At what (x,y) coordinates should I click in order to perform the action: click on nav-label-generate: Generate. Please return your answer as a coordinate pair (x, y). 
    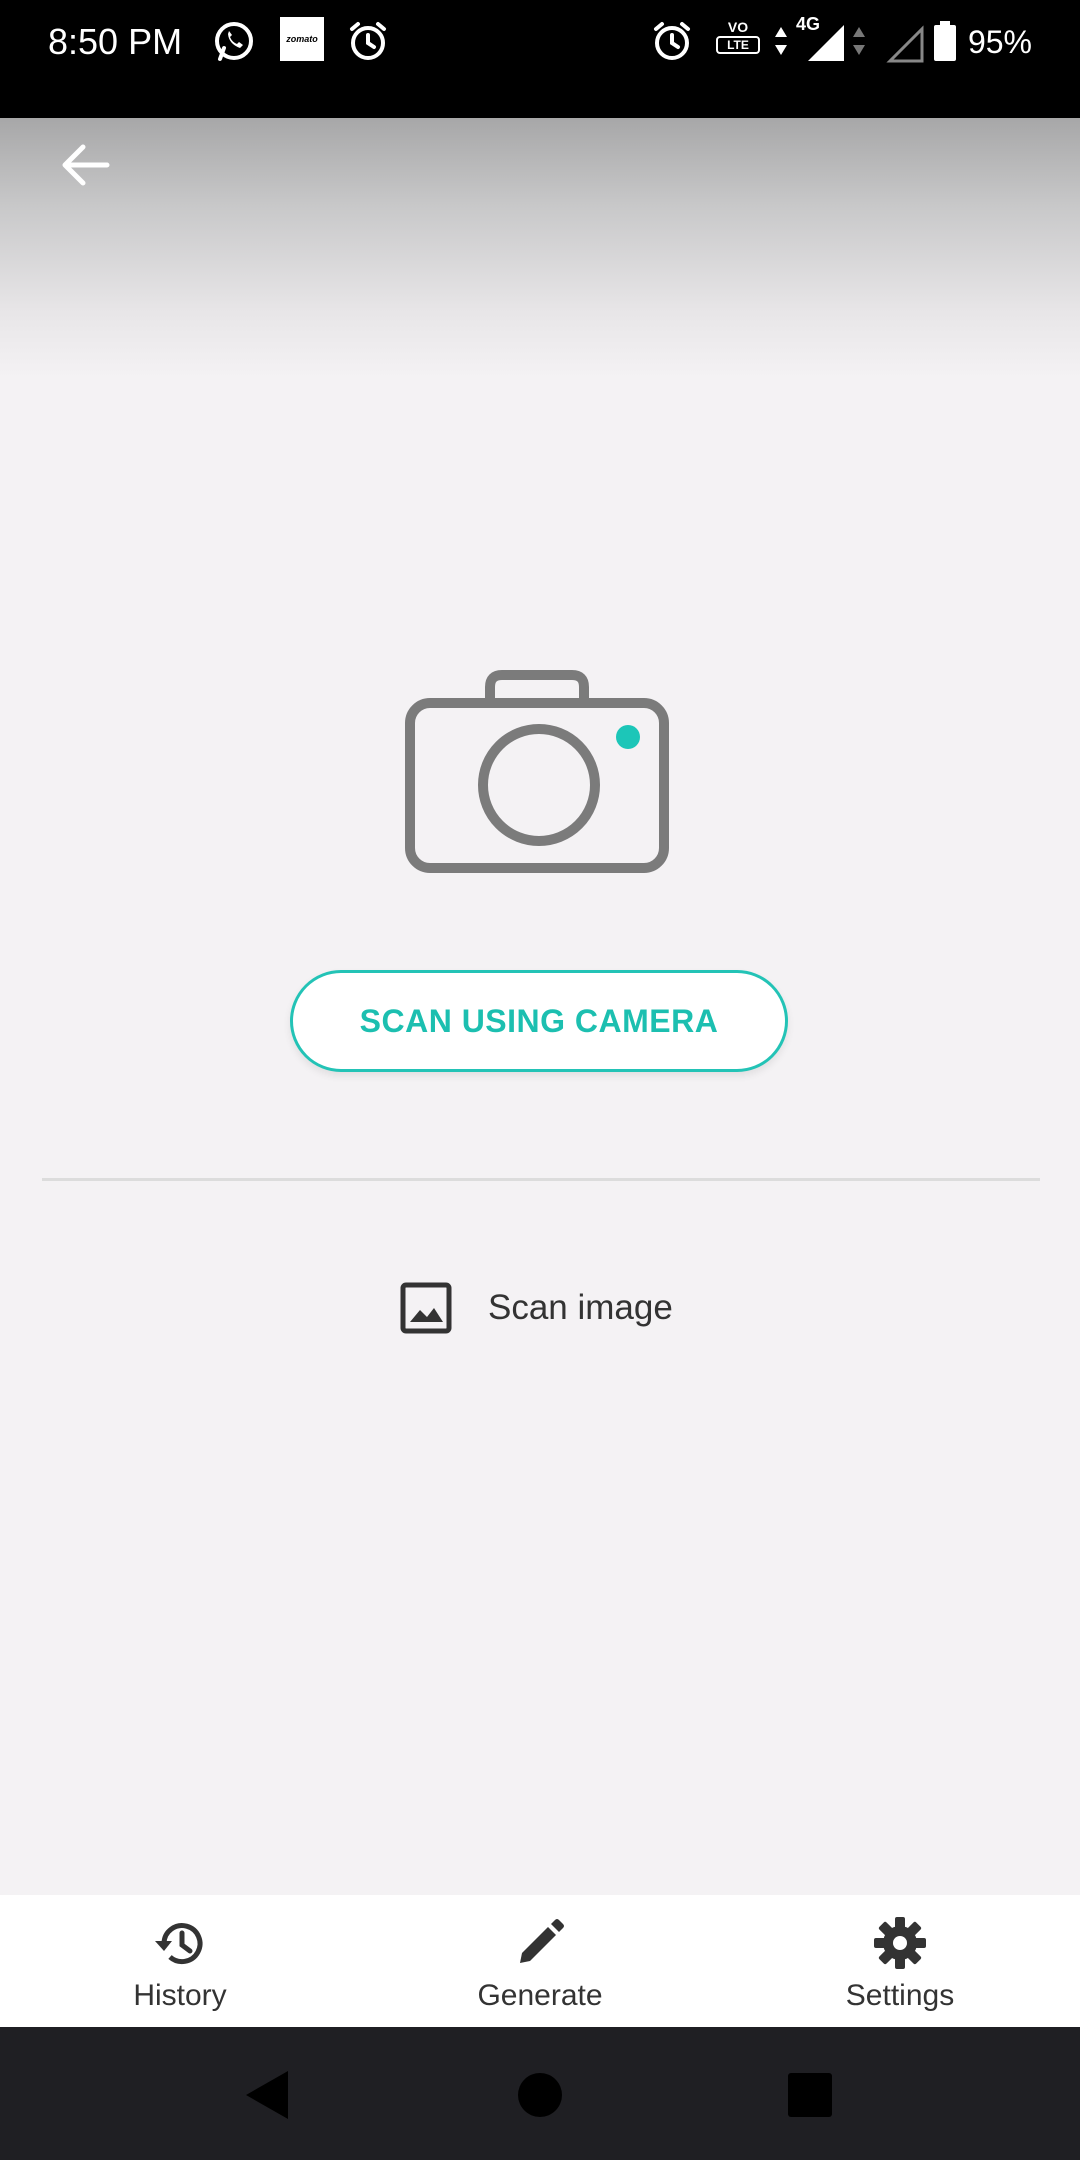
    Looking at the image, I should click on (540, 1995).